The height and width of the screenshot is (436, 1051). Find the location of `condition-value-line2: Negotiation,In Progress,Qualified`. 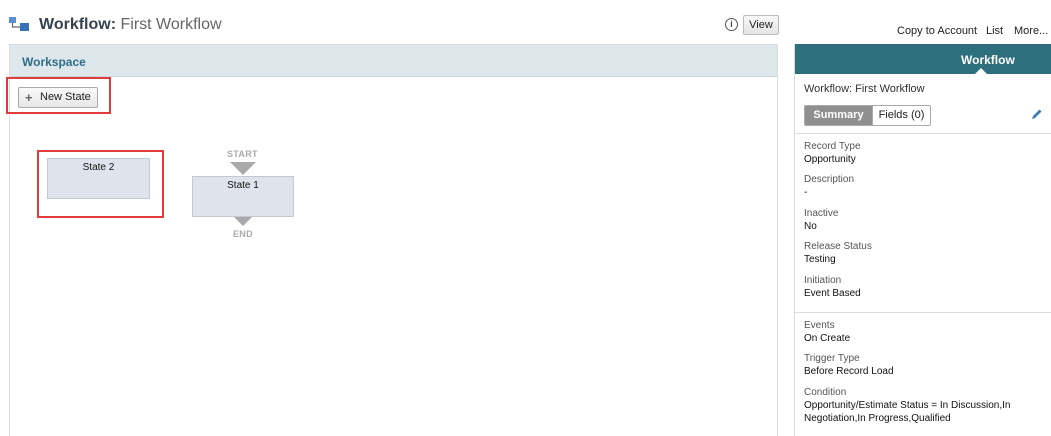

condition-value-line2: Negotiation,In Progress,Qualified is located at coordinates (877, 418).